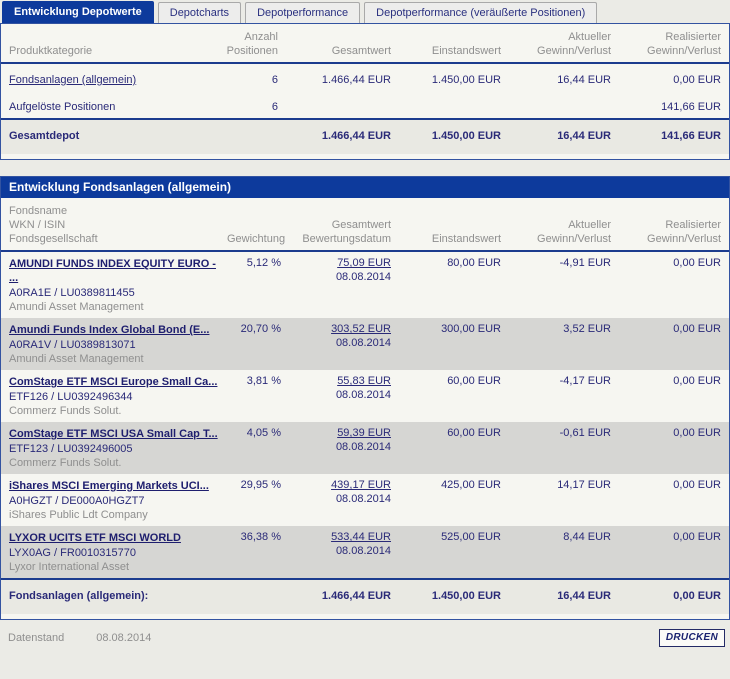 This screenshot has height=679, width=730. What do you see at coordinates (365, 187) in the screenshot?
I see `funds-panel-title: Entwicklung Fondsanlagen (allgemein)` at bounding box center [365, 187].